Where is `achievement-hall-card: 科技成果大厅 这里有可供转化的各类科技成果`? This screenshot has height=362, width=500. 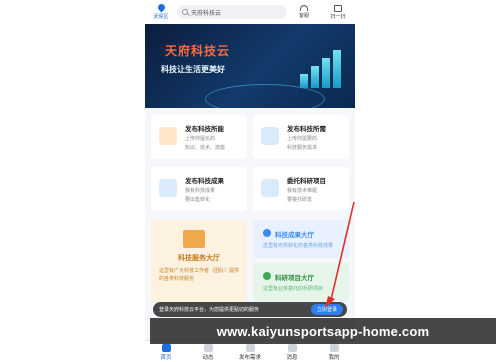
achievement-hall-card: 科技成果大厅 这里有可供转化的各类科技成果 is located at coordinates (301, 239).